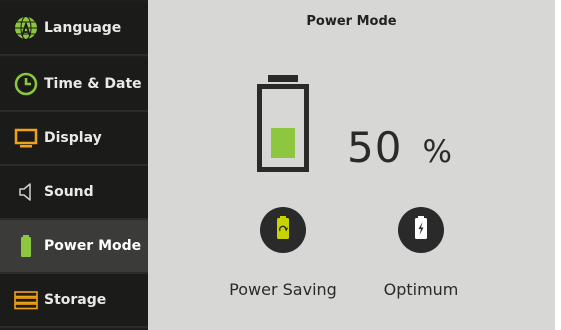  Describe the element at coordinates (93, 84) in the screenshot. I see `sidebar-item-label: Time & Date` at that location.